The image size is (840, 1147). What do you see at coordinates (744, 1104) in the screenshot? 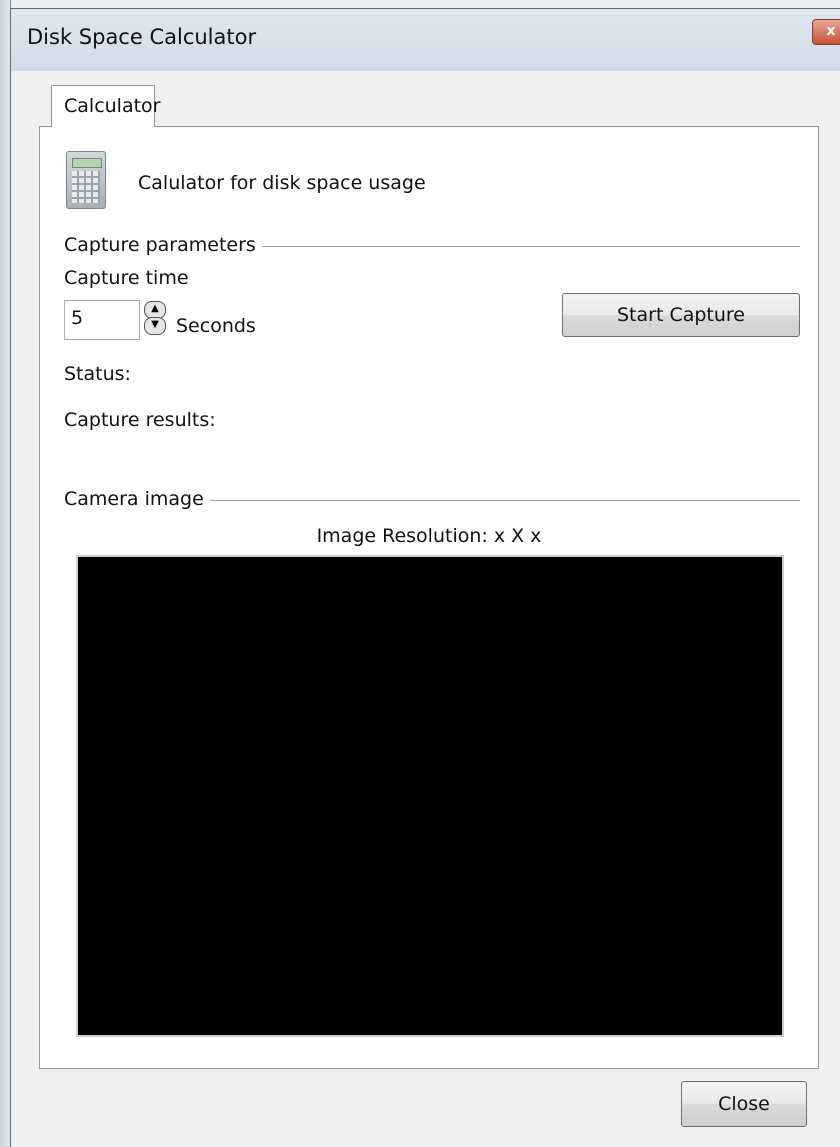
I see `close-button: Close` at bounding box center [744, 1104].